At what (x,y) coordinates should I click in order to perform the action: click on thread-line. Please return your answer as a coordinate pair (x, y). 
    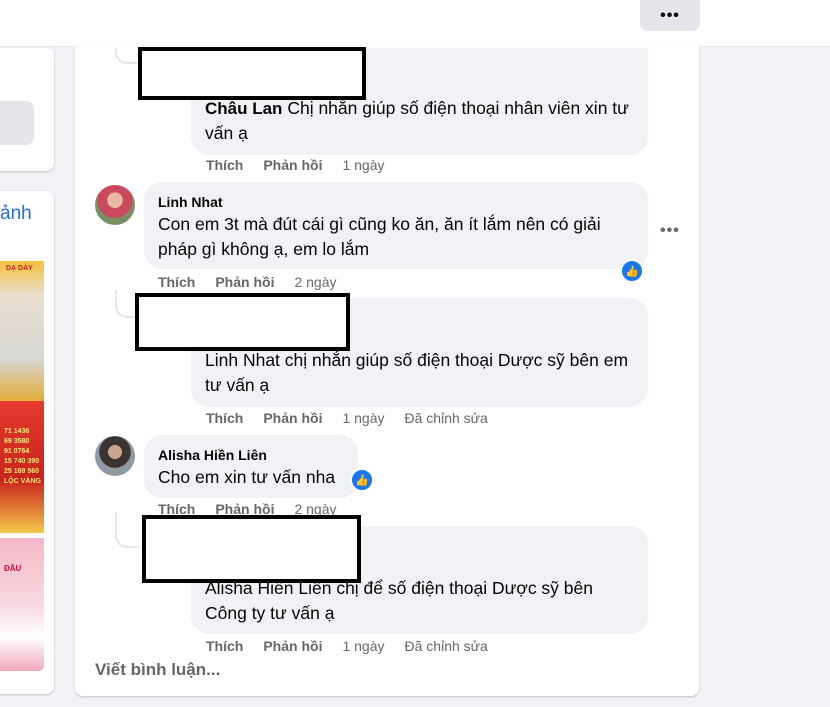
    Looking at the image, I should click on (127, 530).